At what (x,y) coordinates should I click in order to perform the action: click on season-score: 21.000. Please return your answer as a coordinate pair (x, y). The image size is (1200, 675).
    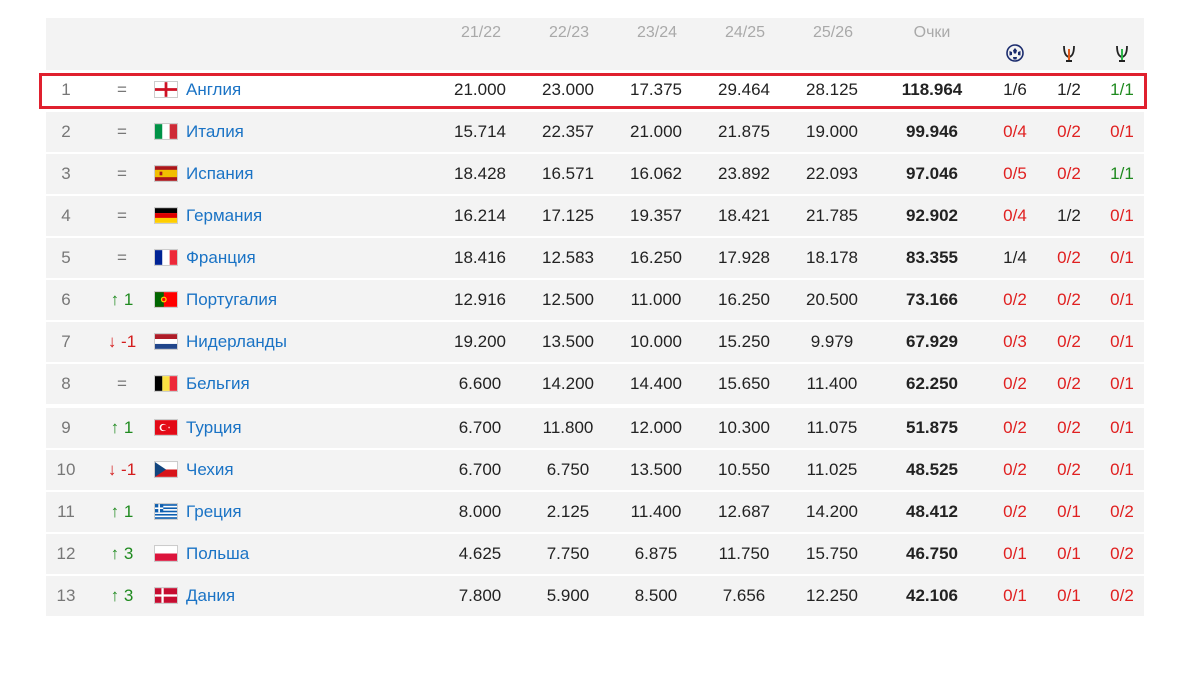
    Looking at the image, I should click on (480, 89).